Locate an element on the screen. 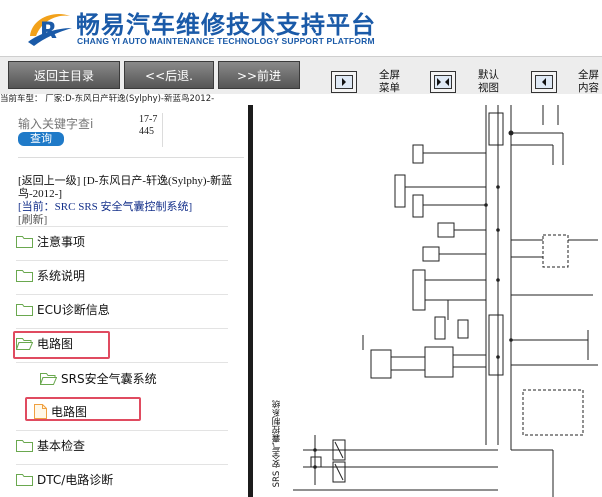  brand-logo-icon: R is located at coordinates (50, 30).